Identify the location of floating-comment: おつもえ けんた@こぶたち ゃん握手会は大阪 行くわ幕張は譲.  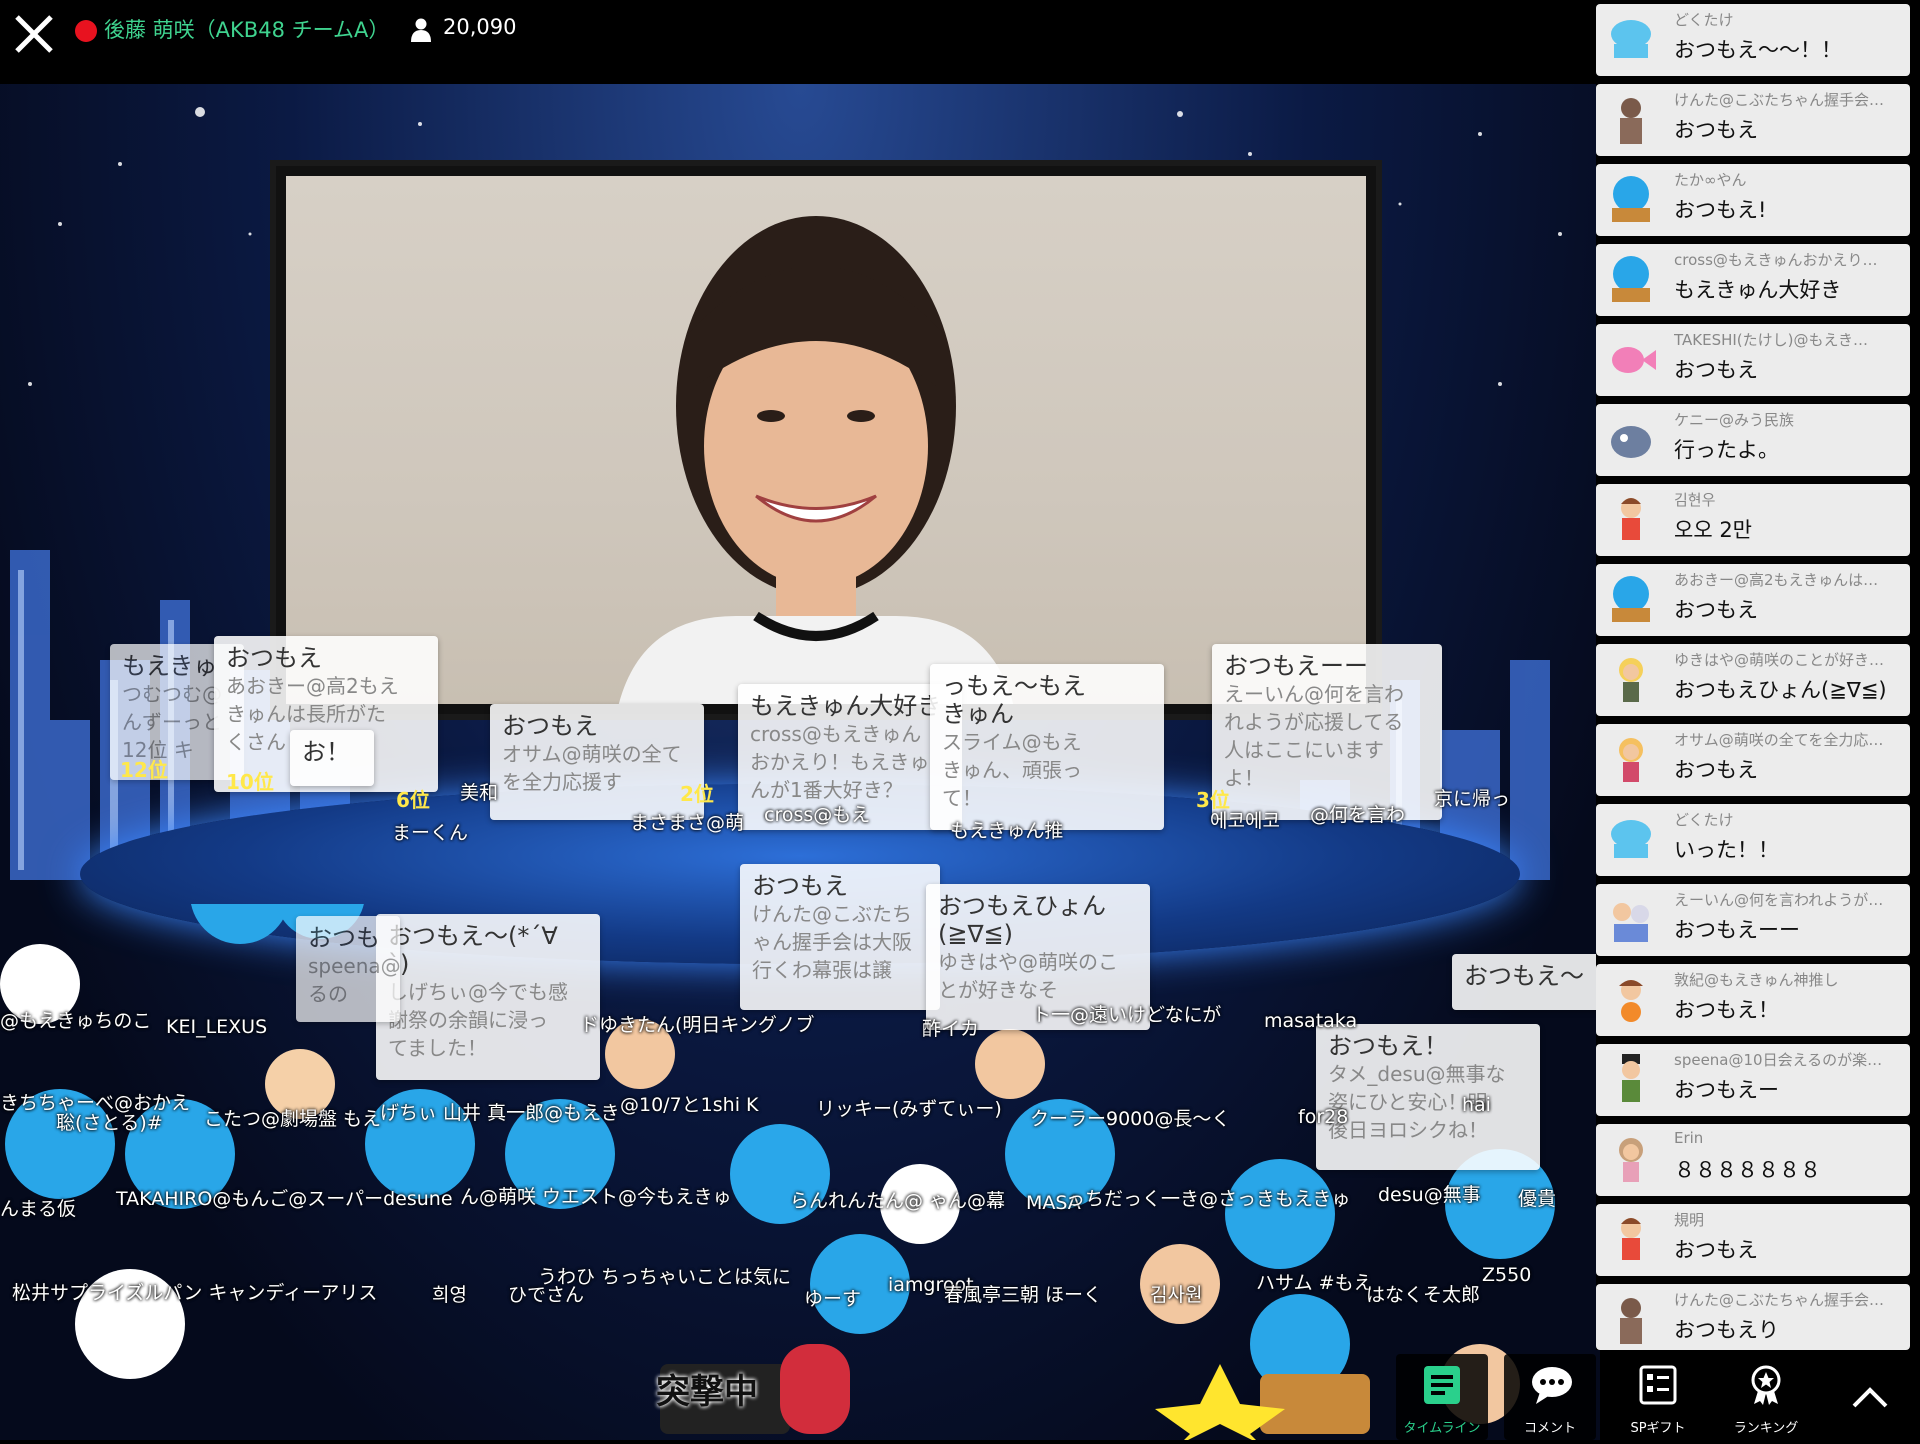
(840, 937).